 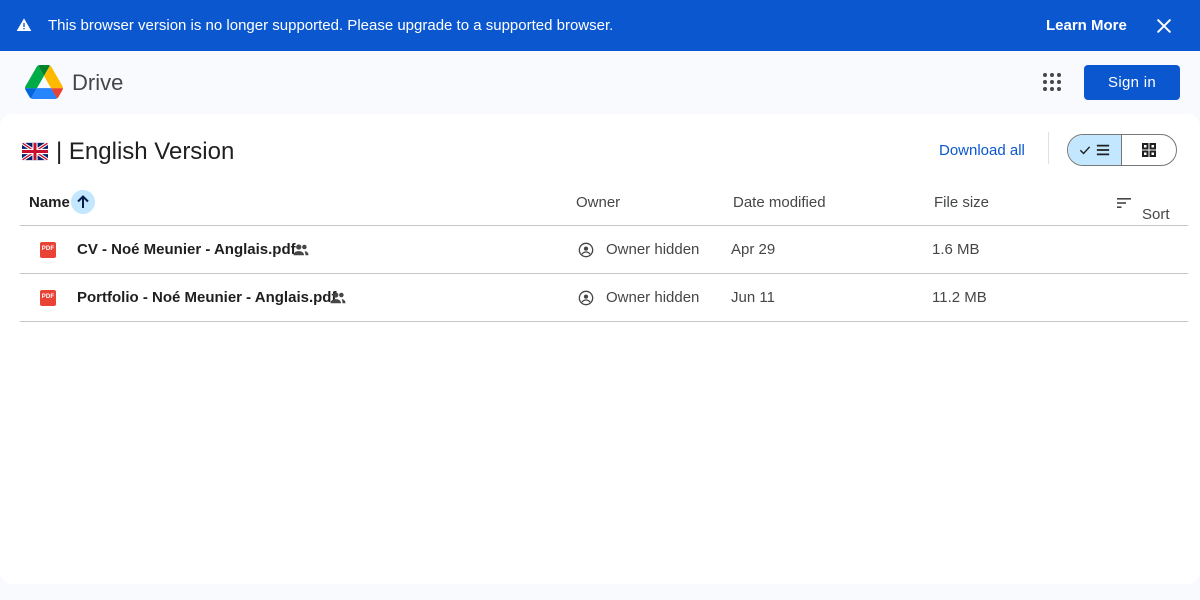 I want to click on warning-icon, so click(x=24, y=24).